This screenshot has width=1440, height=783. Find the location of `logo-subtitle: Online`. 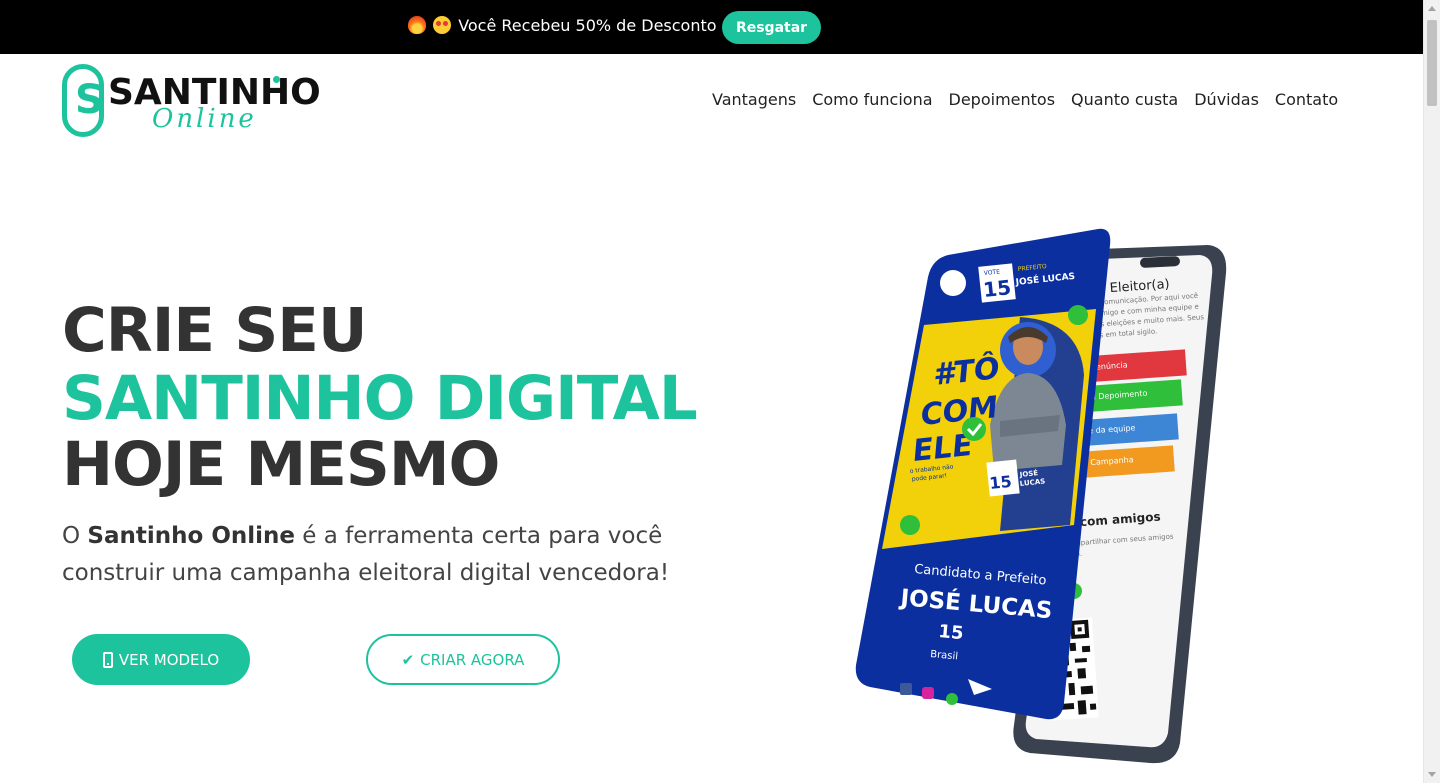

logo-subtitle: Online is located at coordinates (204, 119).